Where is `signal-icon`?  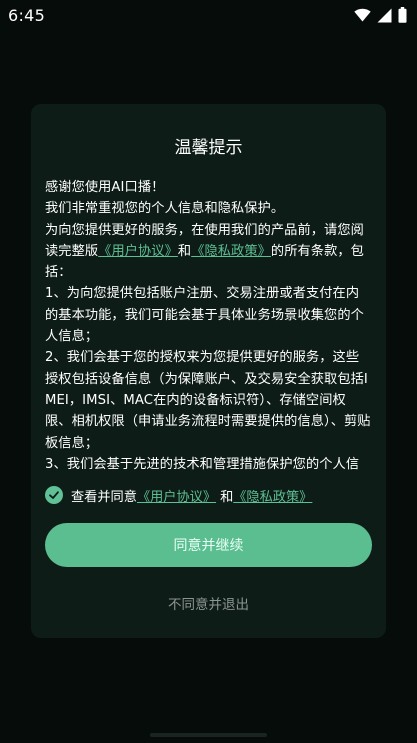
signal-icon is located at coordinates (384, 15).